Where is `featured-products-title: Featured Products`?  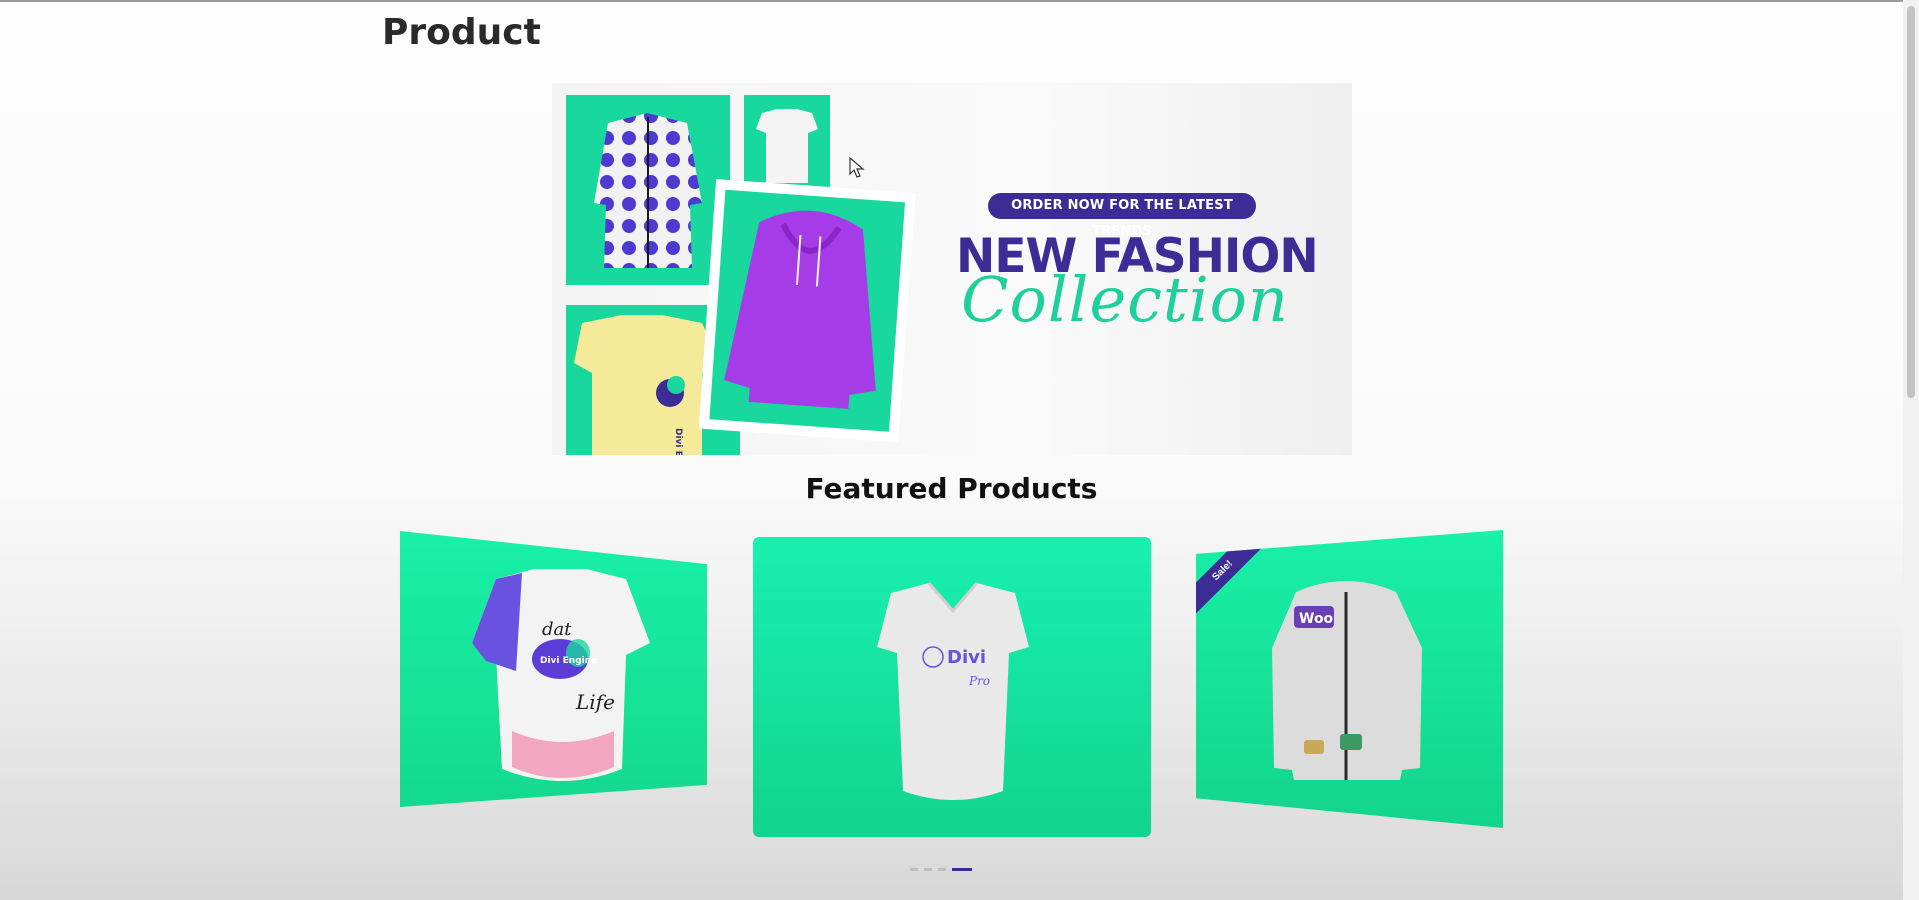
featured-products-title: Featured Products is located at coordinates (951, 488).